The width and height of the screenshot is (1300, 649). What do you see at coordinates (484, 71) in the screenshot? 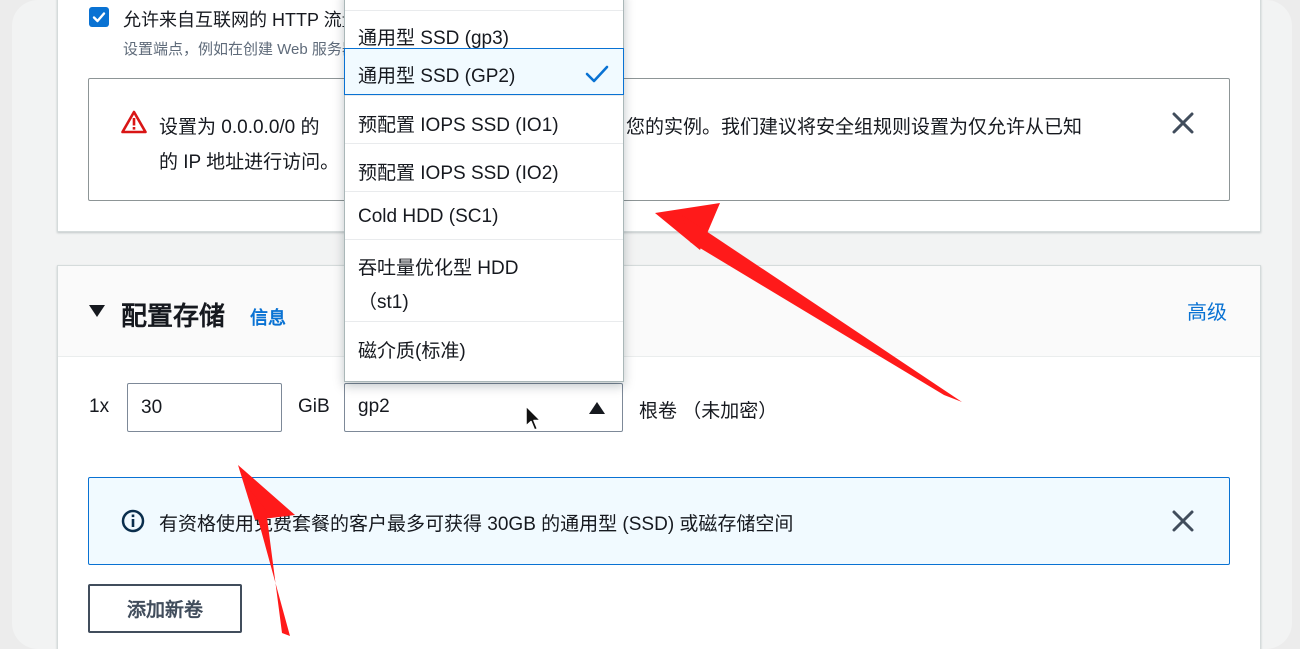
I see `dropdown-option-gp2: 通用型 SSD (GP2)` at bounding box center [484, 71].